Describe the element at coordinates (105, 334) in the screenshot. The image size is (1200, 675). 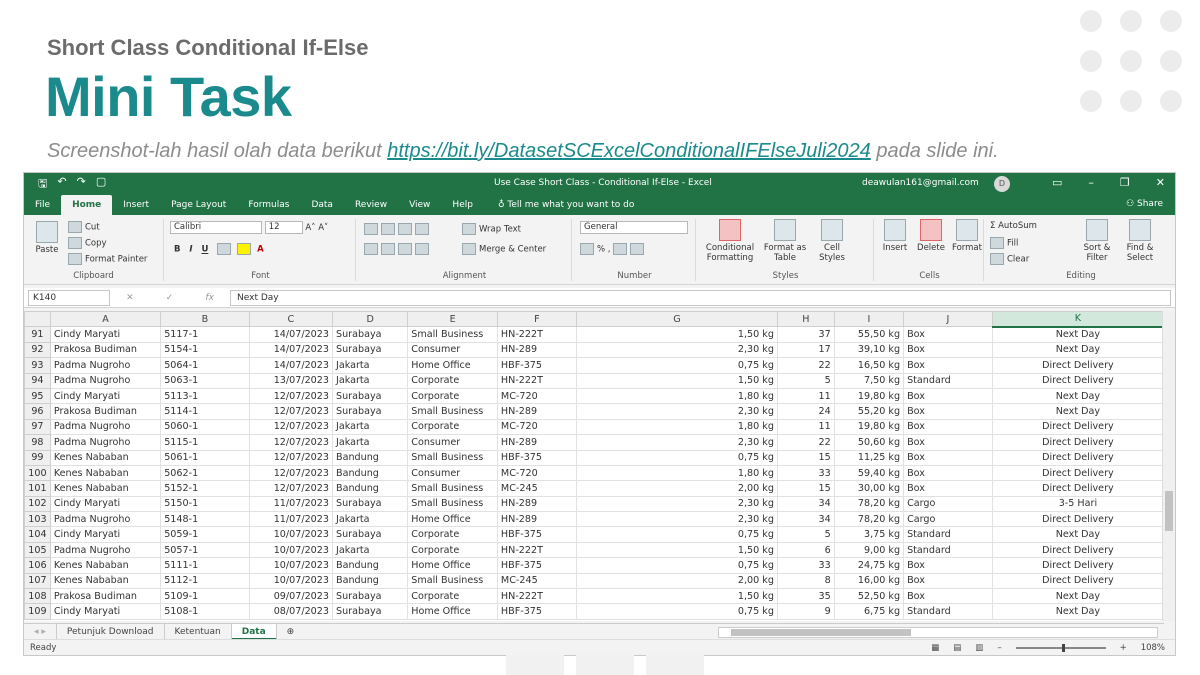
I see `cell-a: Cindy Maryati` at that location.